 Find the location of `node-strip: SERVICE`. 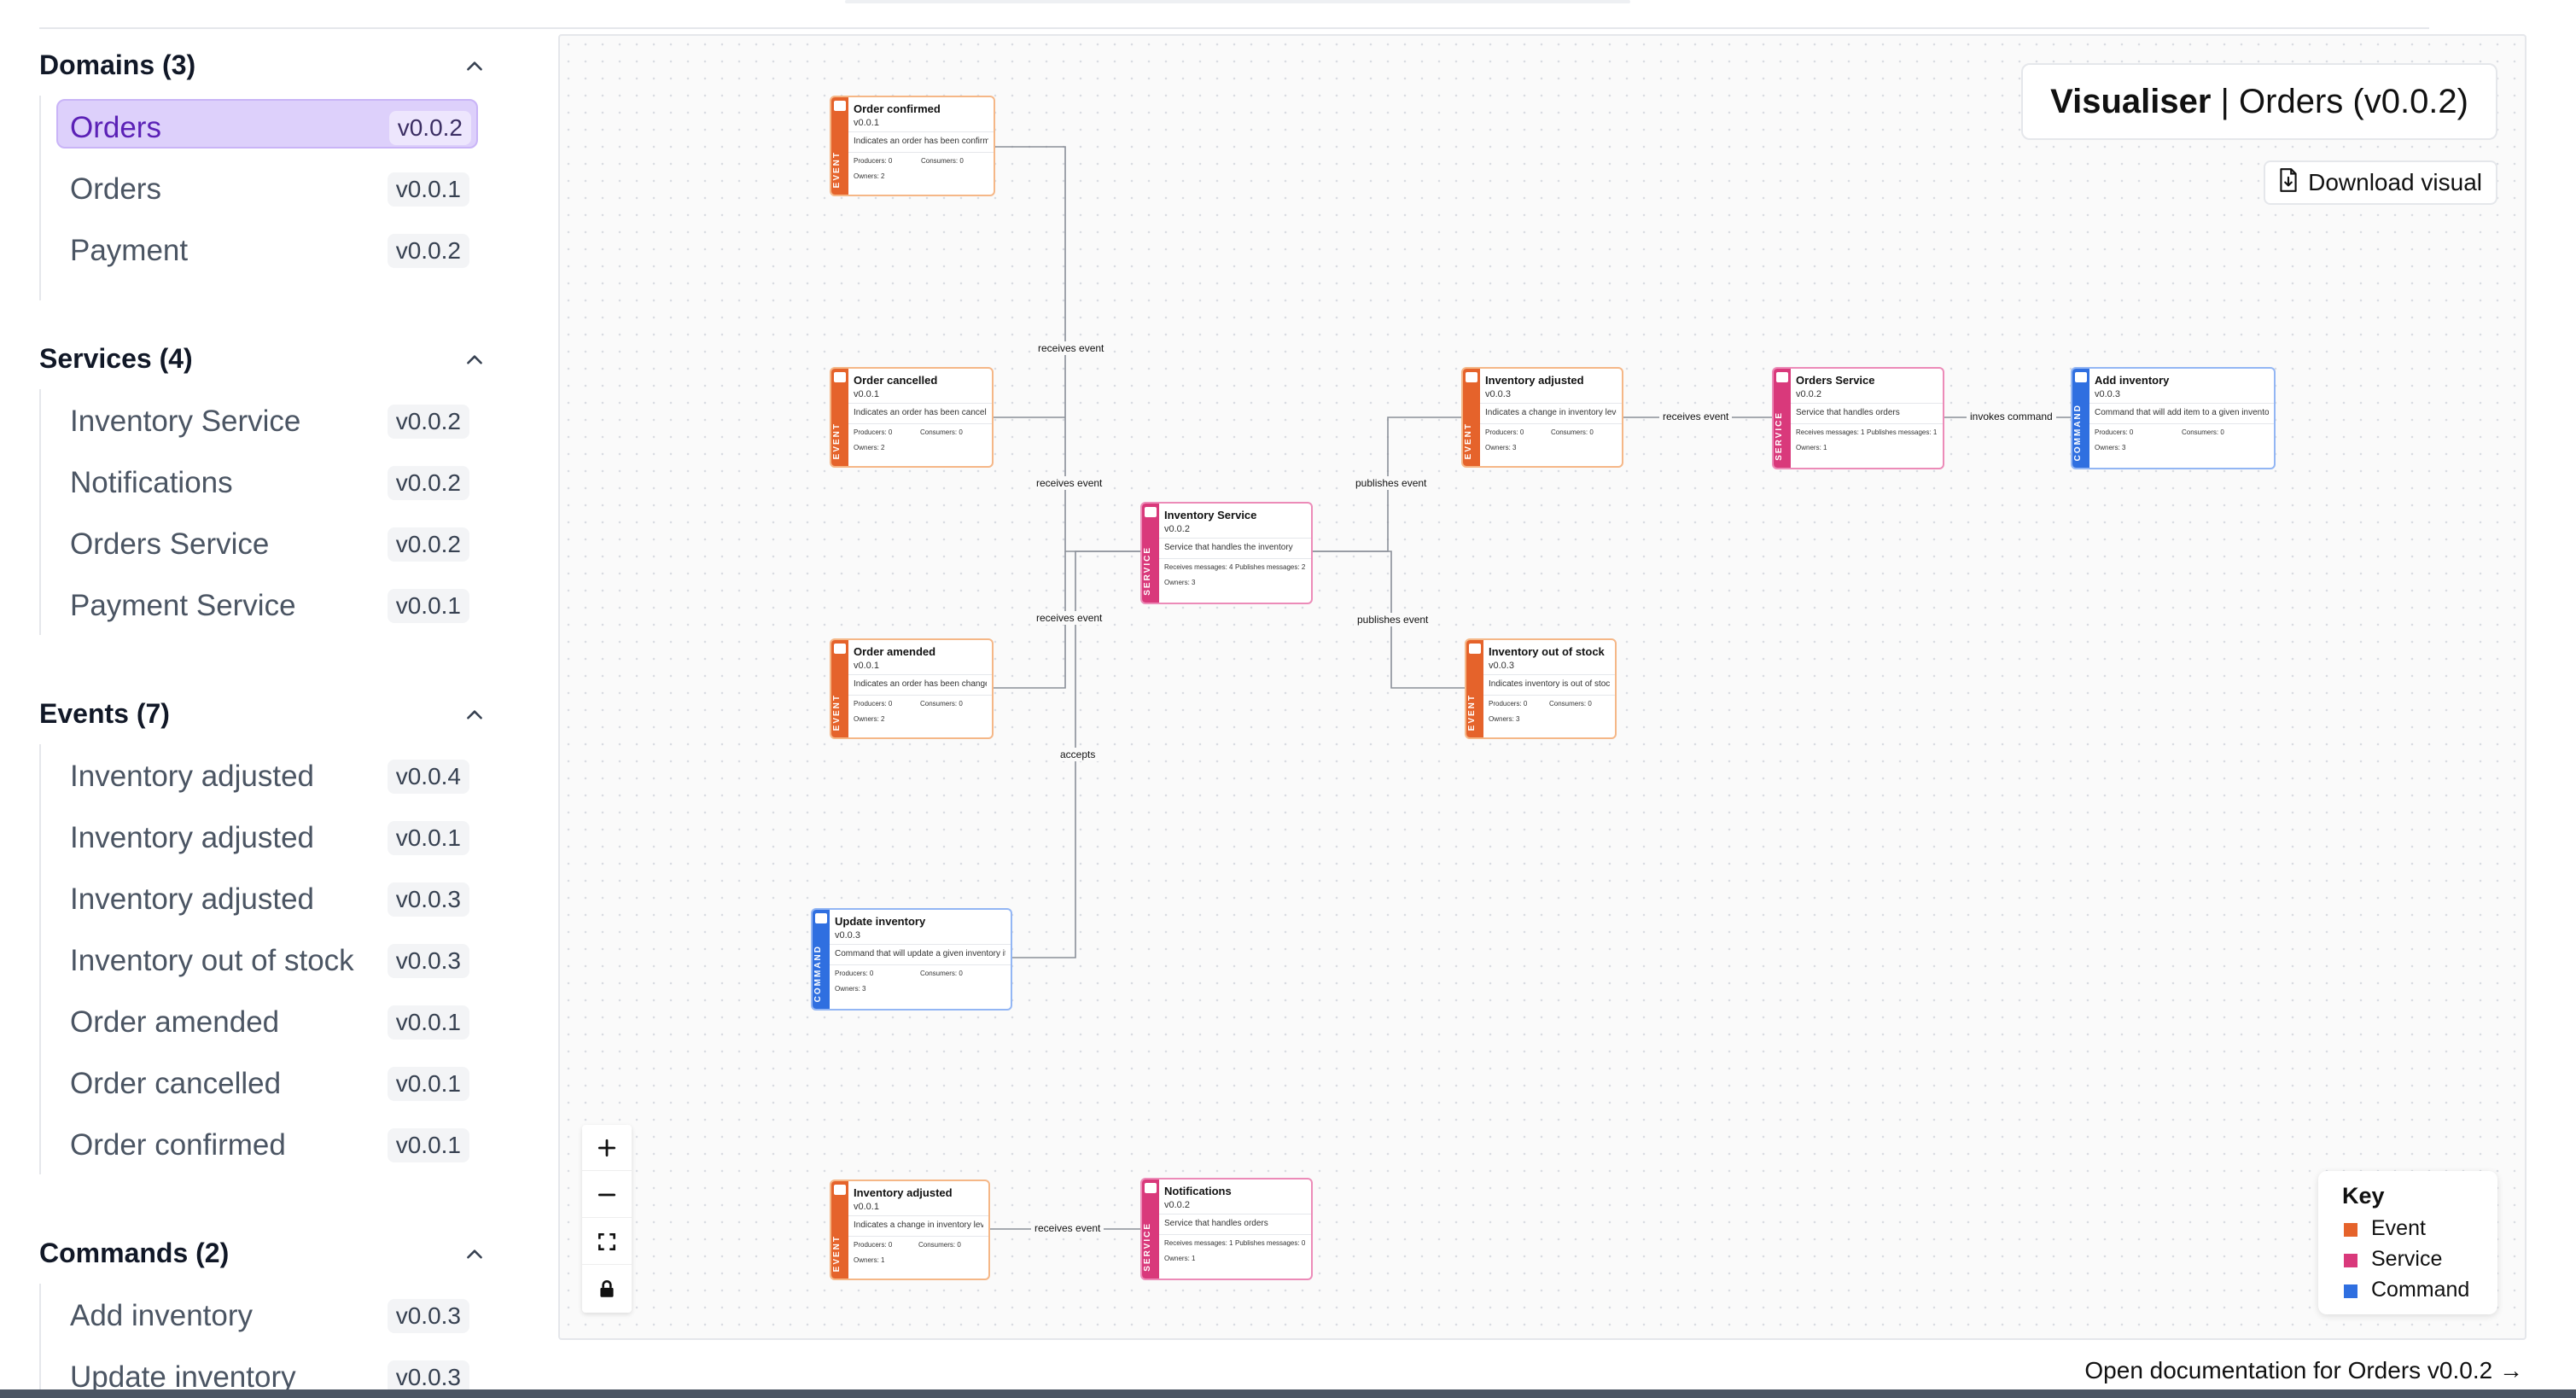

node-strip: SERVICE is located at coordinates (1150, 553).